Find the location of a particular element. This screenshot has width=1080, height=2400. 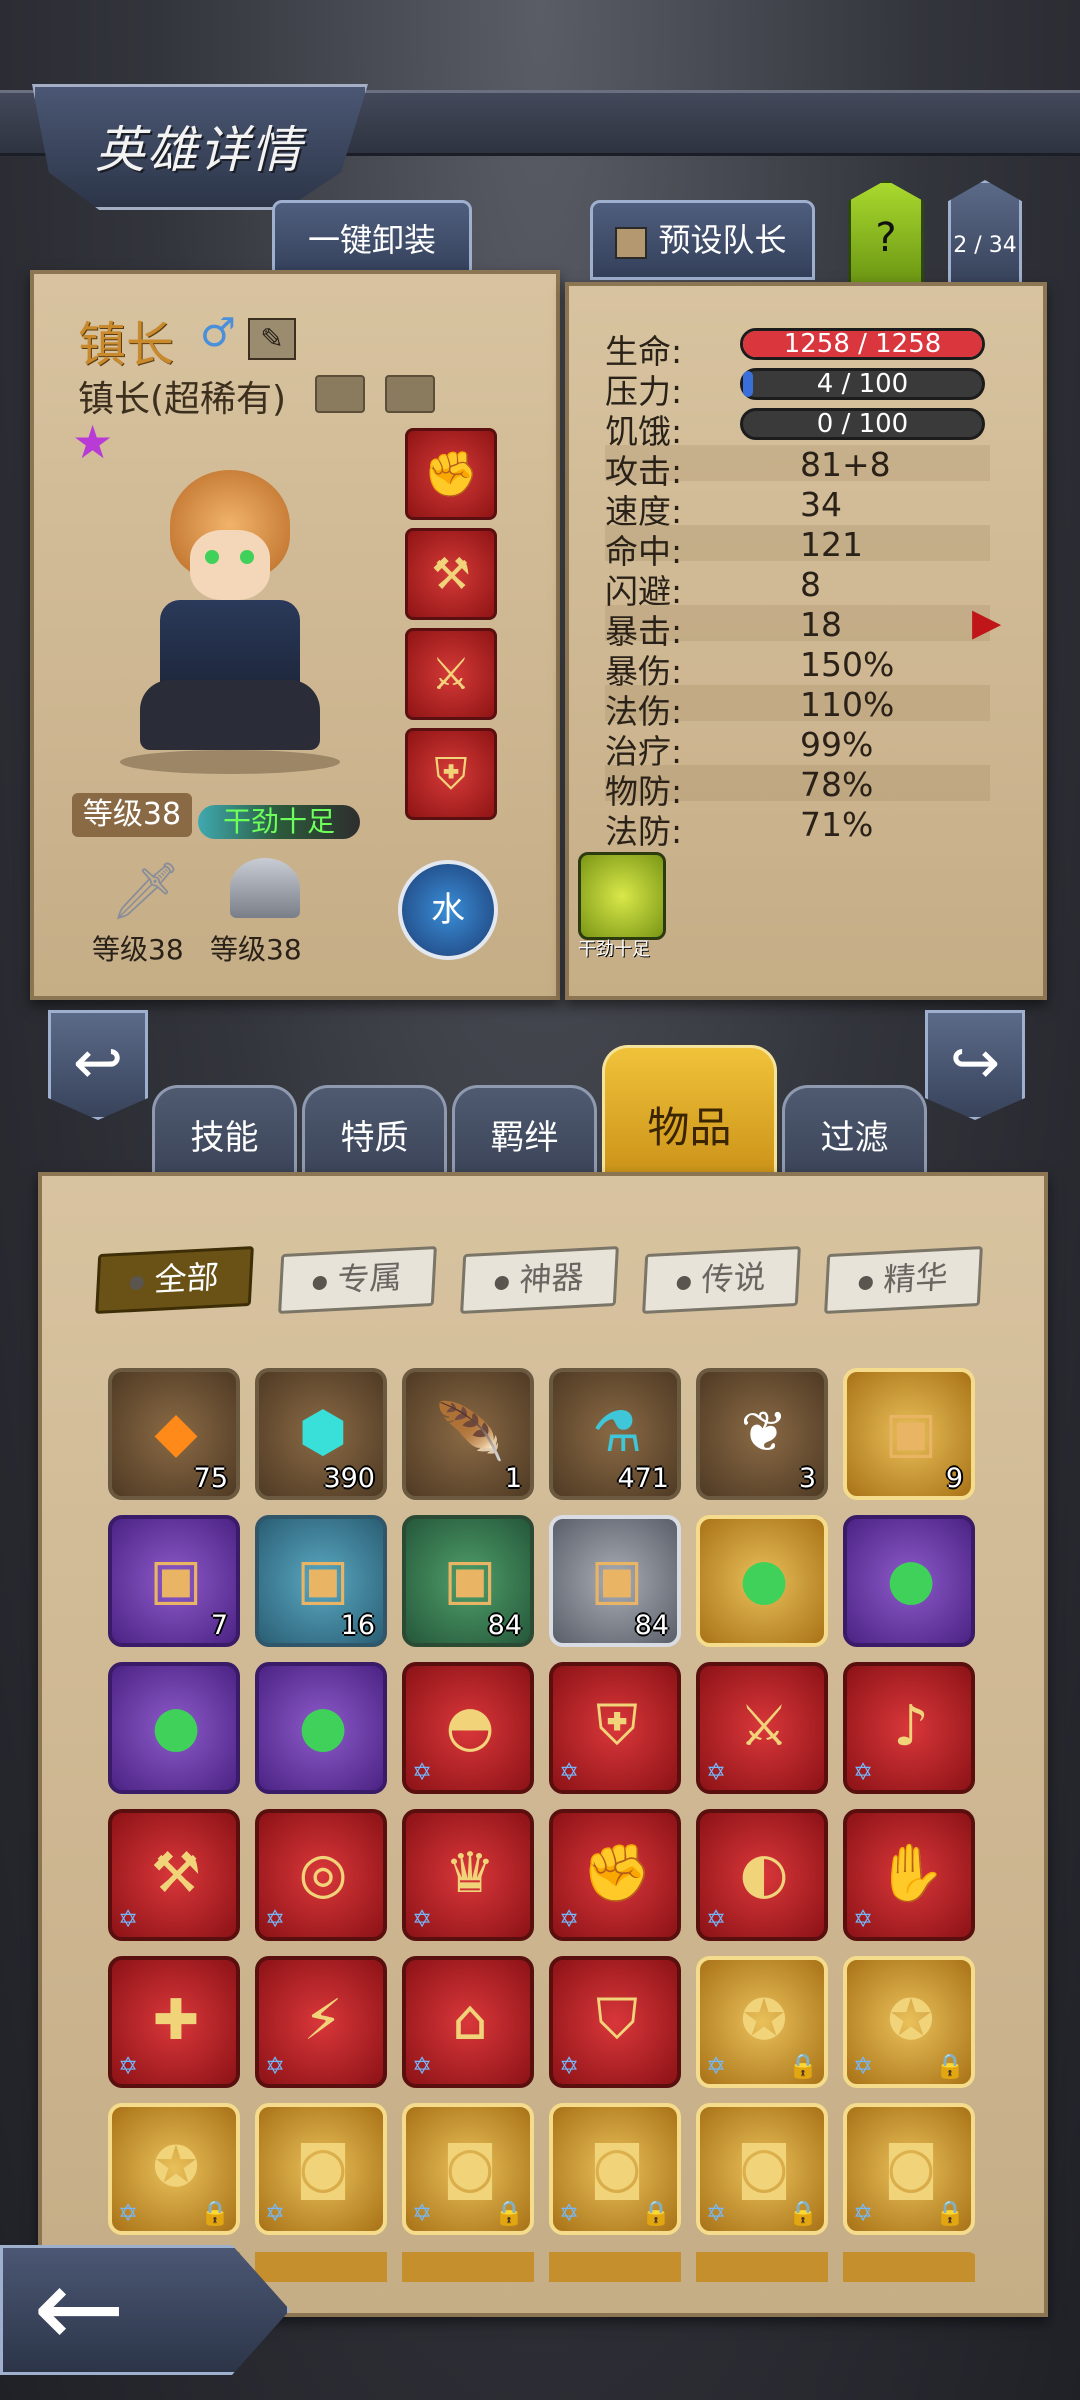

filter-legendary: 传说 is located at coordinates (721, 1280).